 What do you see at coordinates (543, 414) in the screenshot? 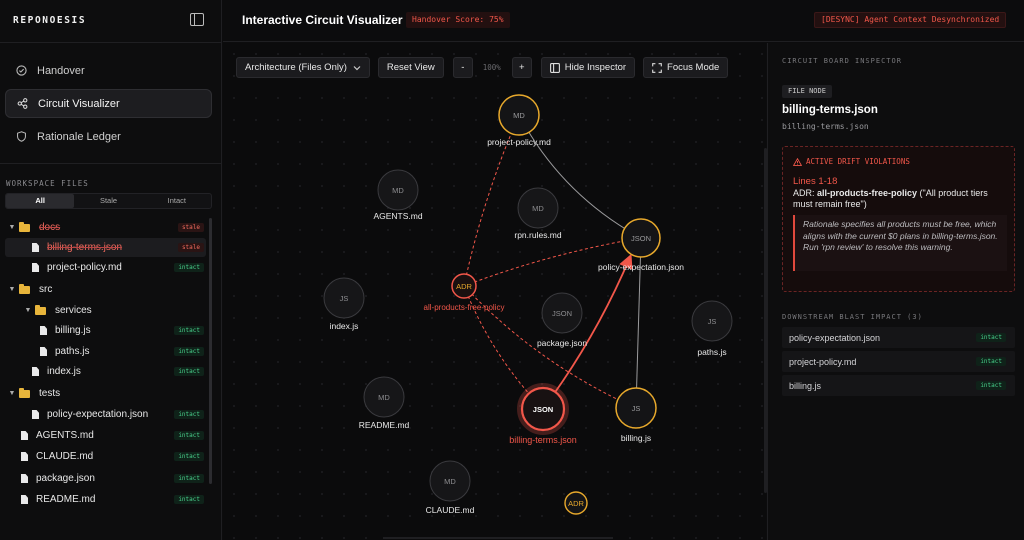
I see `graph-node-billing-terms: JSON billing-terms.json` at bounding box center [543, 414].